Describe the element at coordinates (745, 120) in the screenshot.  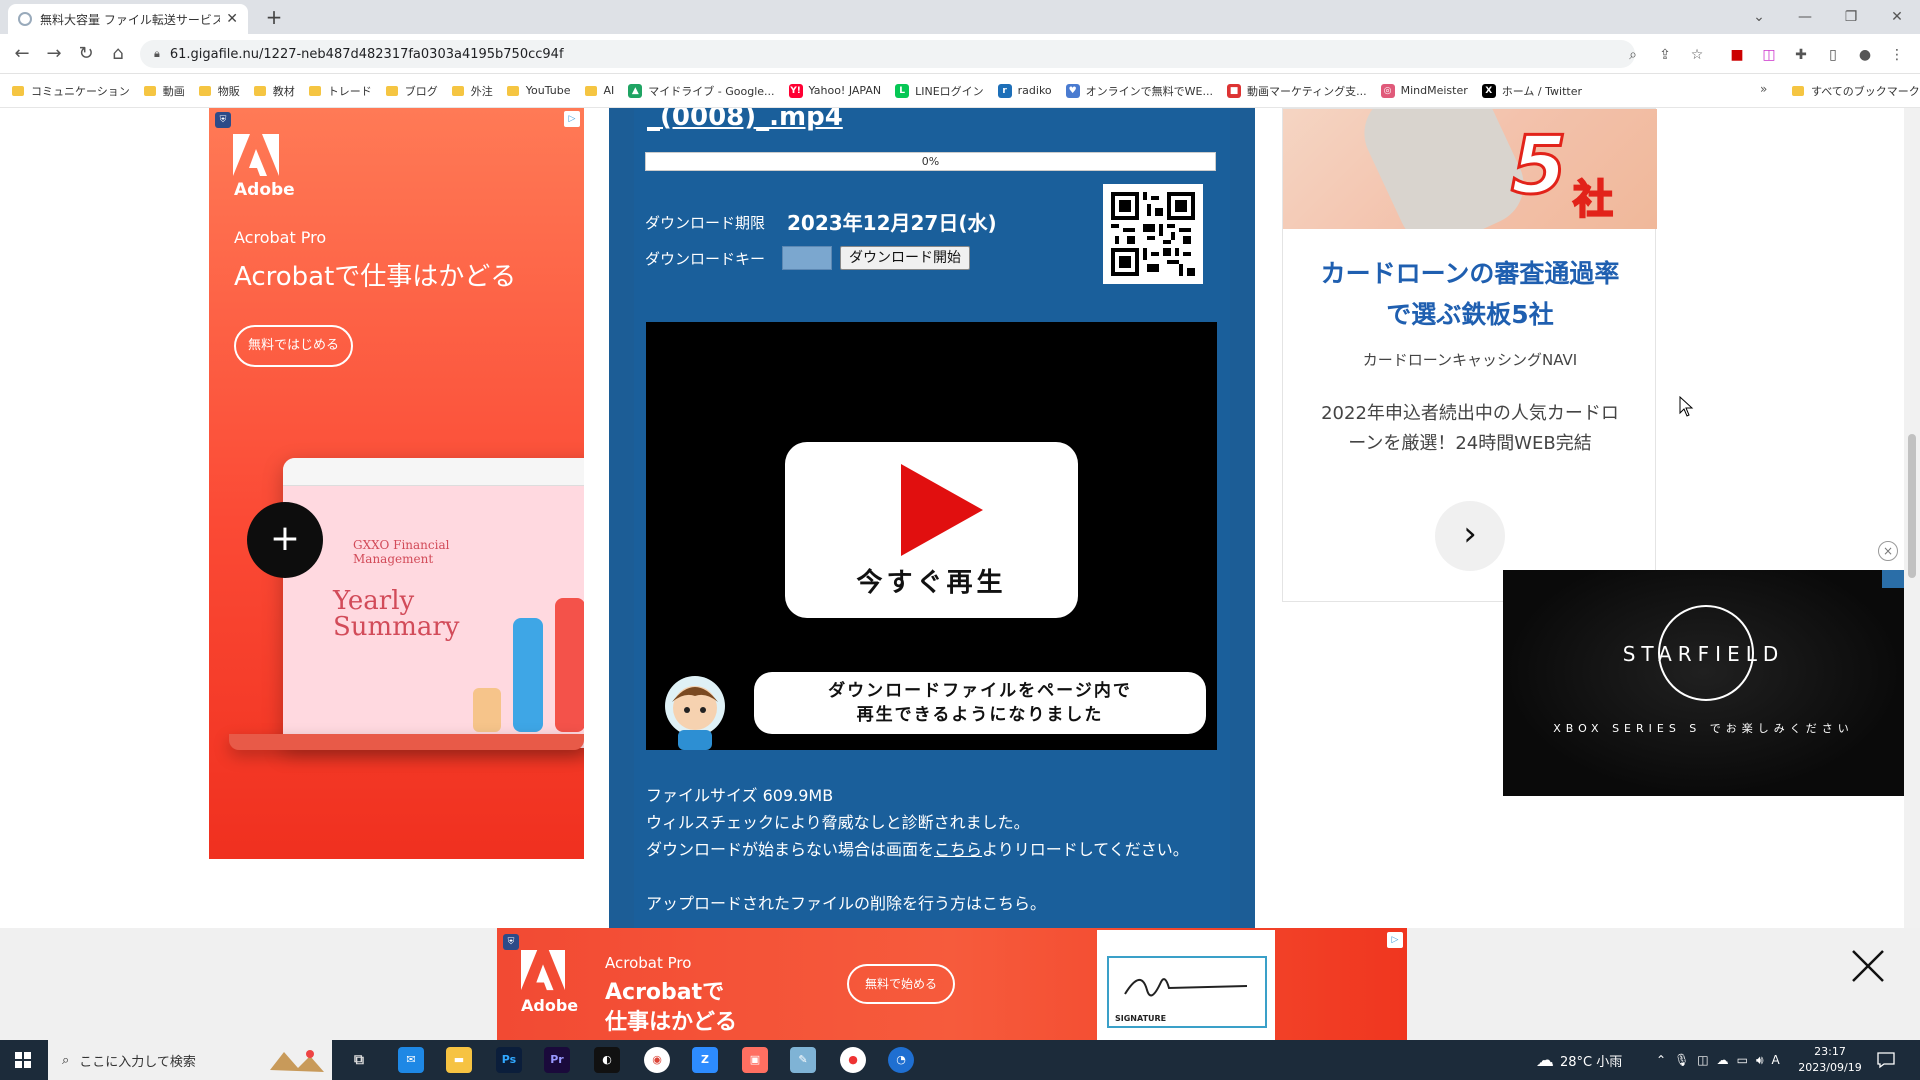
I see `file-name-link: _(0008)_.mp4` at that location.